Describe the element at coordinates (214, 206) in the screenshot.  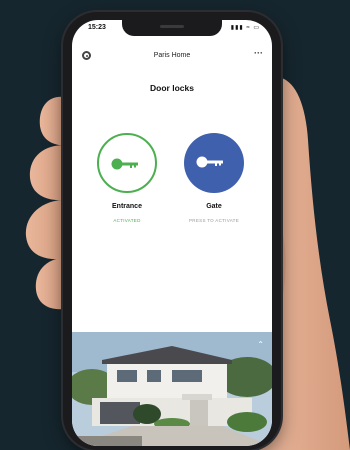
I see `gate-label: Gate` at that location.